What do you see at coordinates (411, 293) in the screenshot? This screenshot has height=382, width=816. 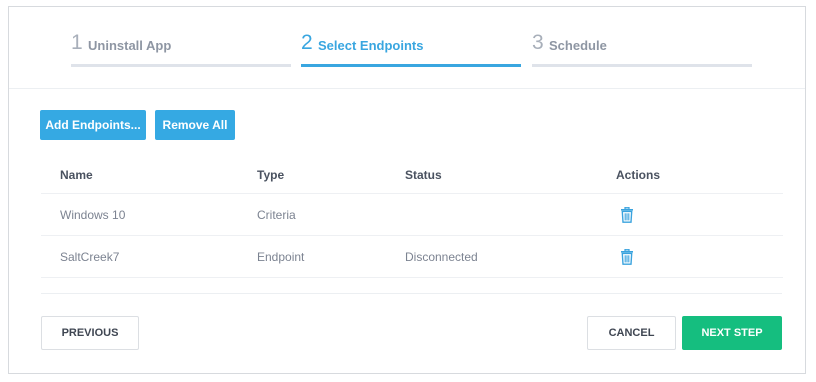 I see `footer-divider` at bounding box center [411, 293].